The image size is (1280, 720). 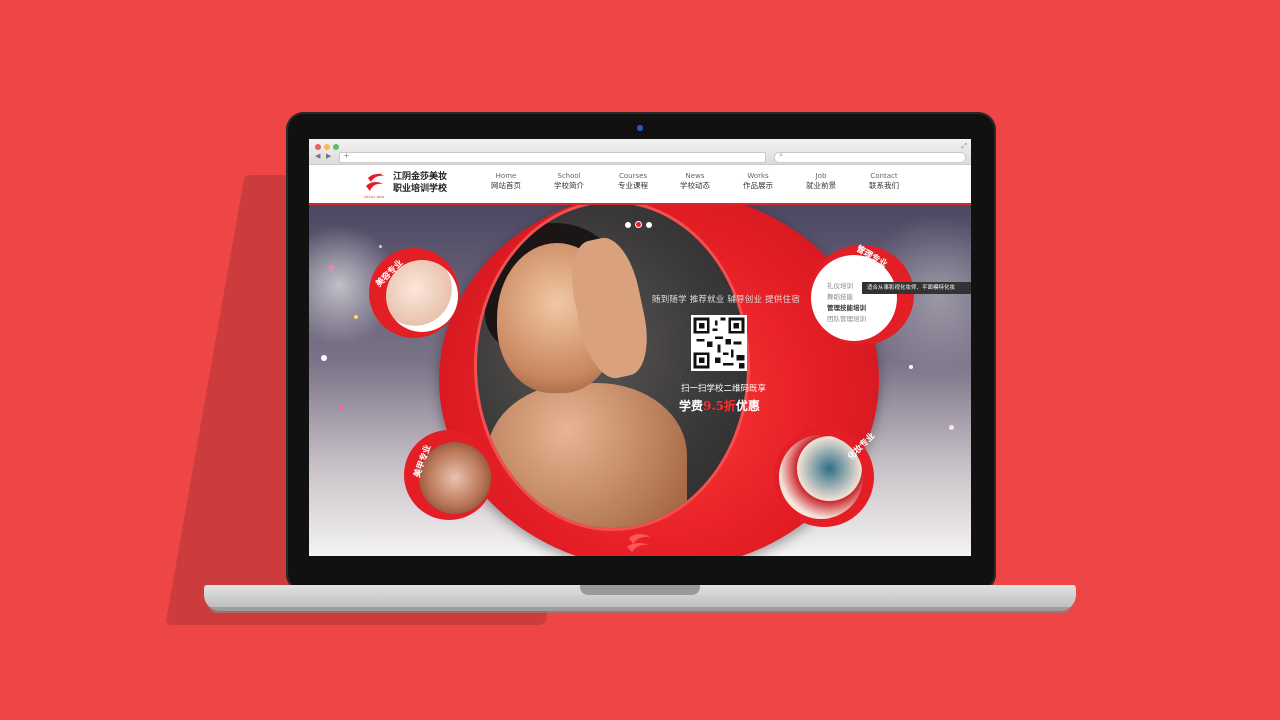 I want to click on fee-discount: 9.5折, so click(x=719, y=406).